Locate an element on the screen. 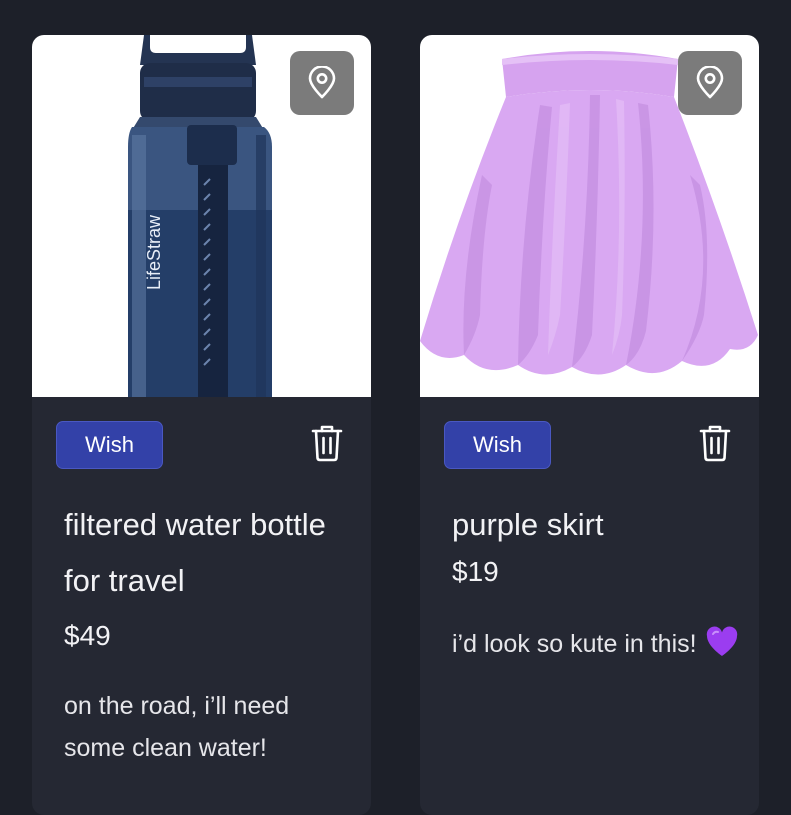  item-note-text: i’d look so kute in this! is located at coordinates (574, 644).